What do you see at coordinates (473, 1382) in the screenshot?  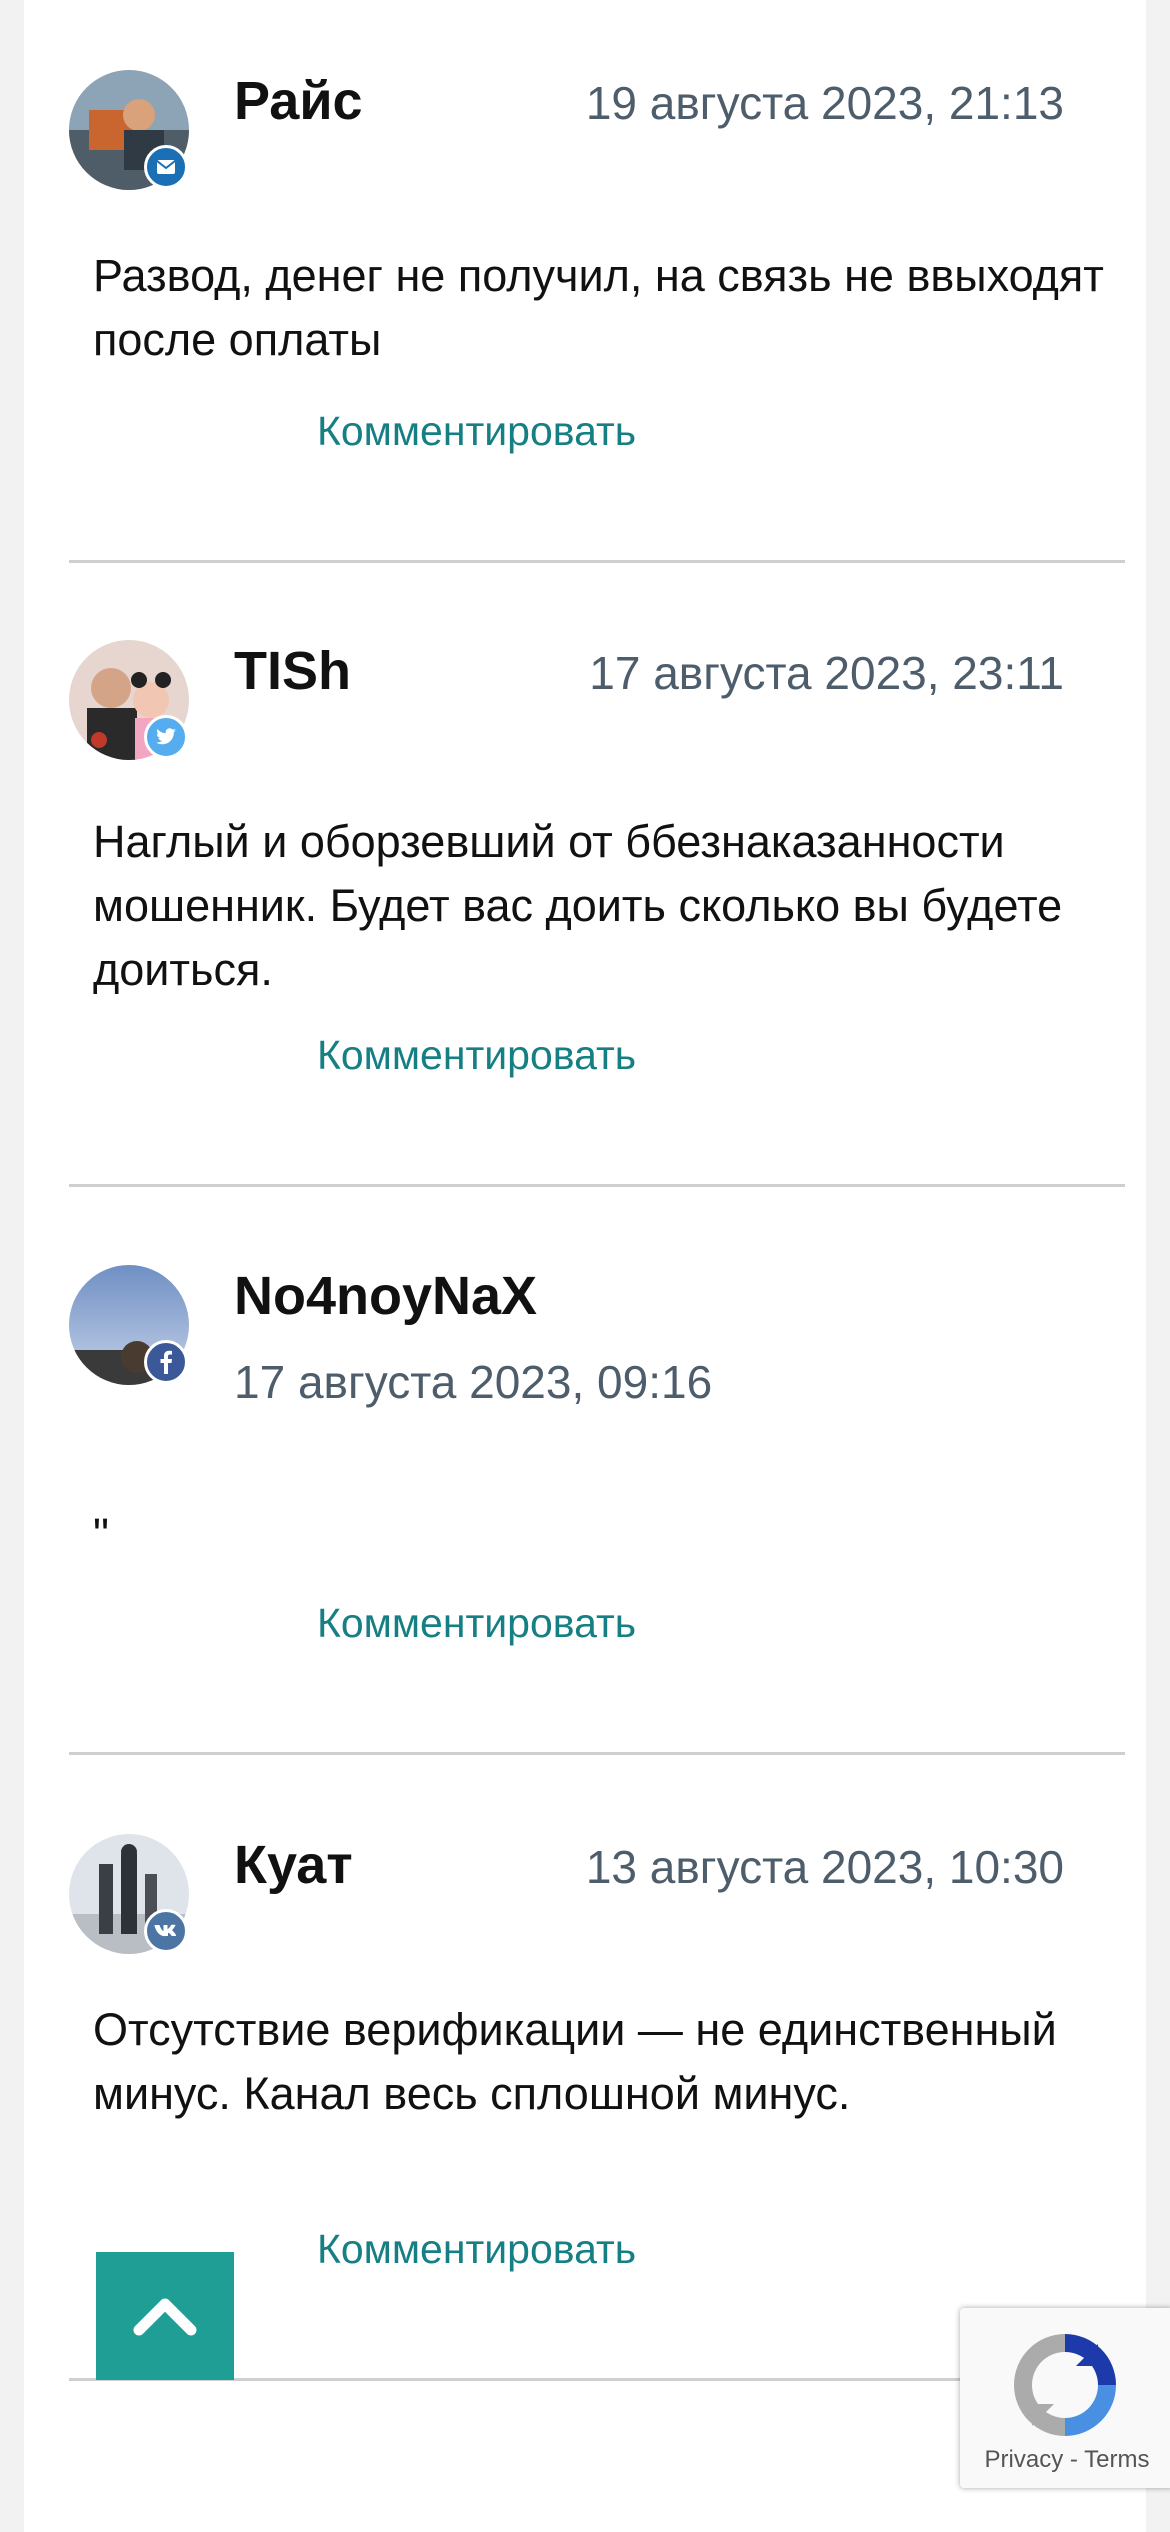 I see `comment-date: 17 августа 2023, 09:16` at bounding box center [473, 1382].